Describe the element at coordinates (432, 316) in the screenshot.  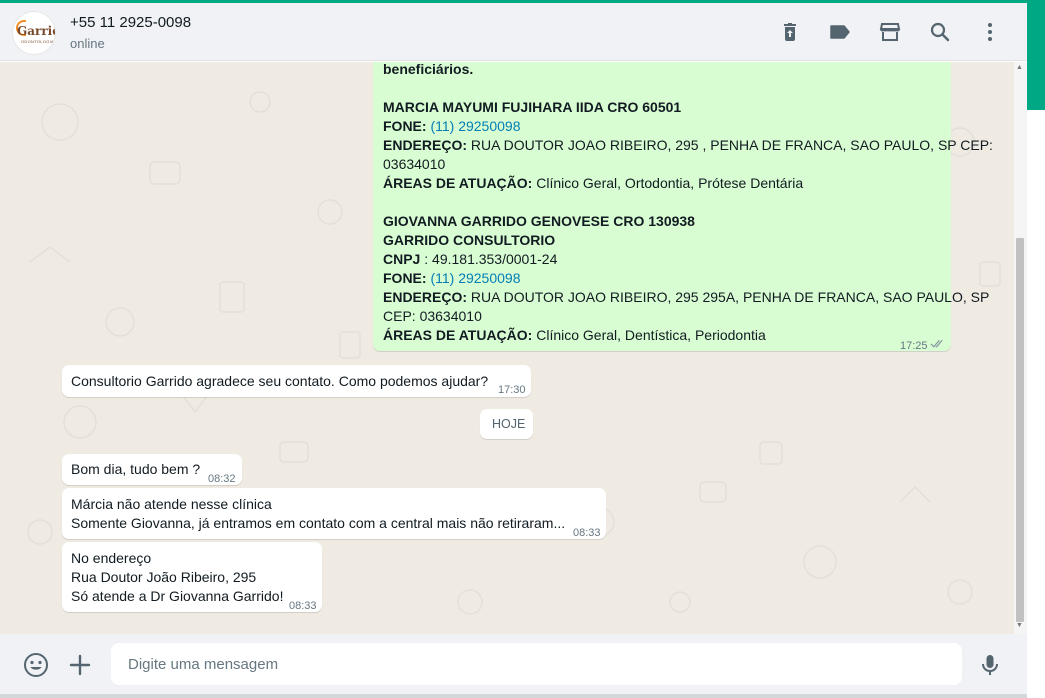
I see `cep-text: CEP: 03634010` at that location.